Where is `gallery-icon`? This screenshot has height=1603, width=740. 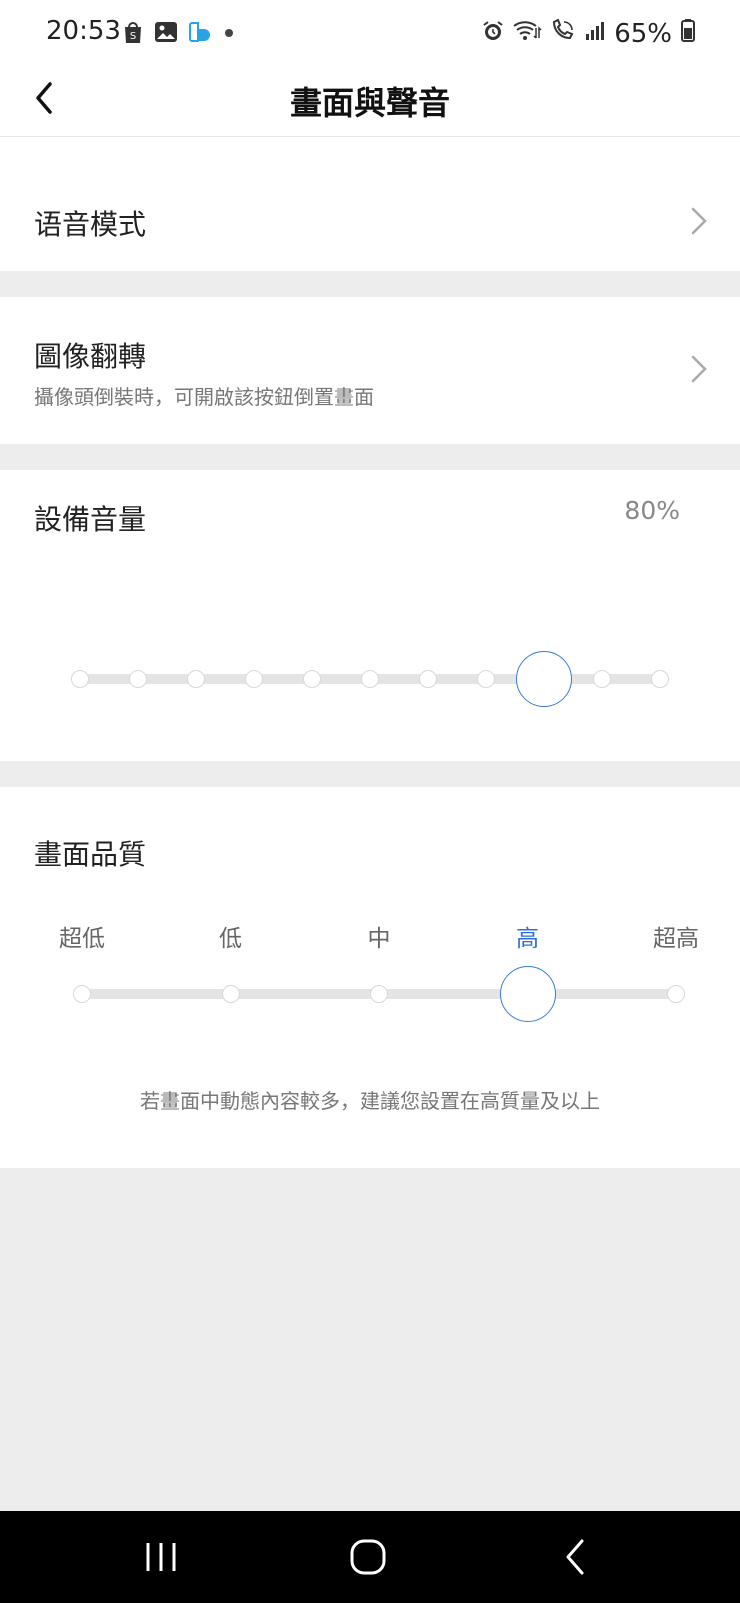 gallery-icon is located at coordinates (166, 34).